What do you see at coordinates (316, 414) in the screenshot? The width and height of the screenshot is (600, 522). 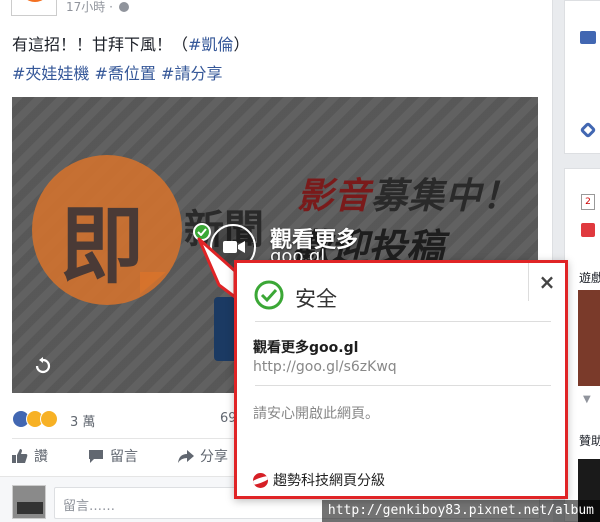 I see `popup-safety-message: 請安心開啟此網頁。` at bounding box center [316, 414].